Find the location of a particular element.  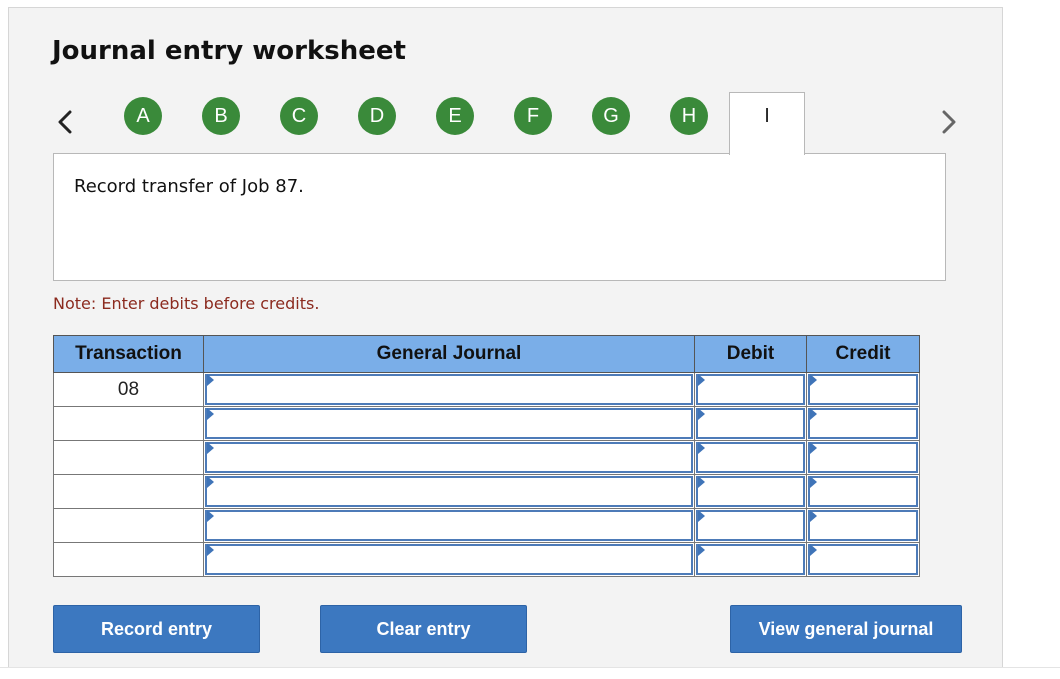

journal-header-row: Transaction General Journal Debit Credit is located at coordinates (486, 354).